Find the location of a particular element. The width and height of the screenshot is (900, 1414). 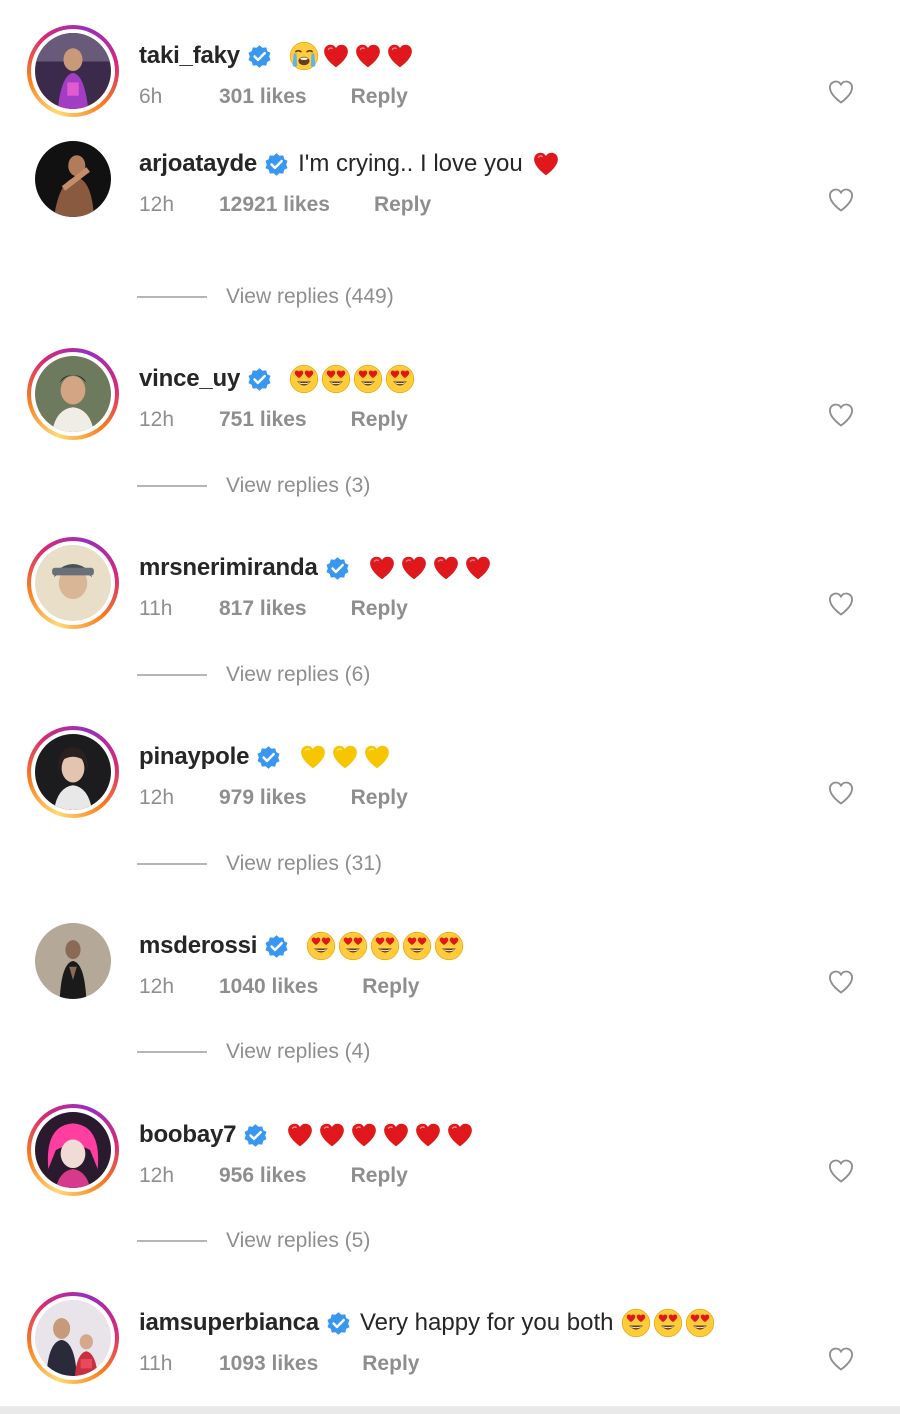

view-replies-label: View replies (449) is located at coordinates (310, 297).